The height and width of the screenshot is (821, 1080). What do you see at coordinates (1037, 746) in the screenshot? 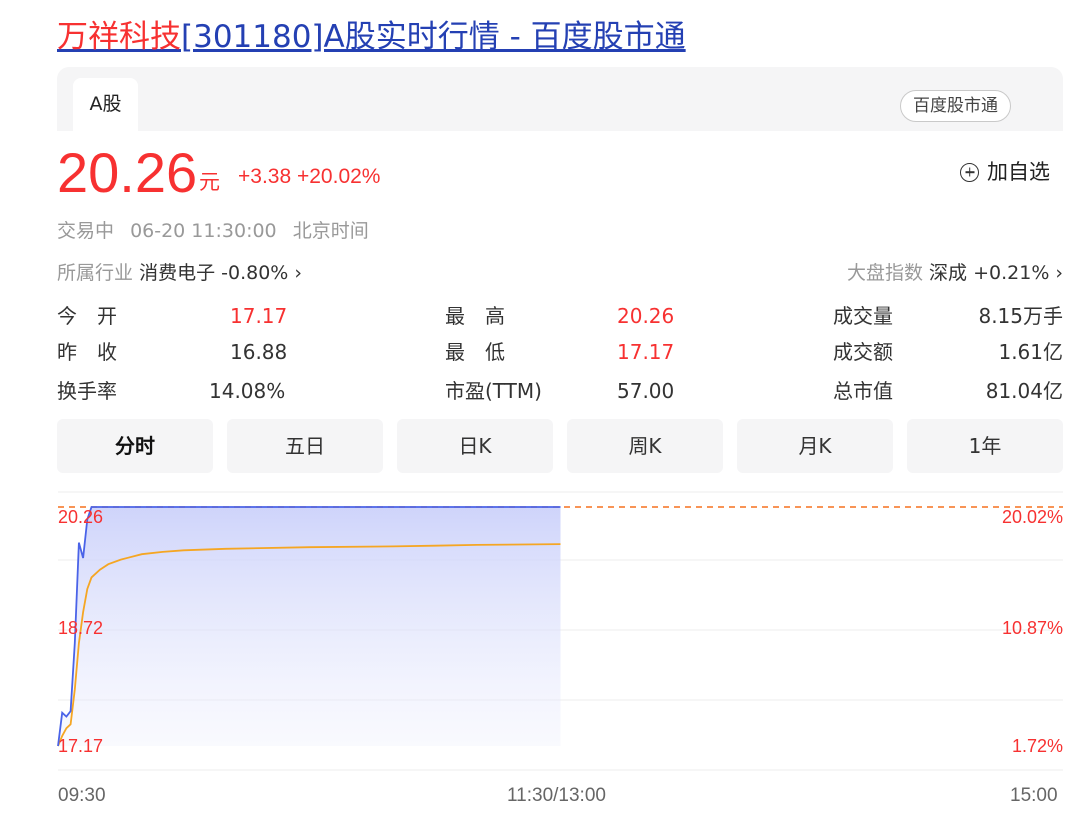
I see `pct-axis-label-low: 1.72%` at bounding box center [1037, 746].